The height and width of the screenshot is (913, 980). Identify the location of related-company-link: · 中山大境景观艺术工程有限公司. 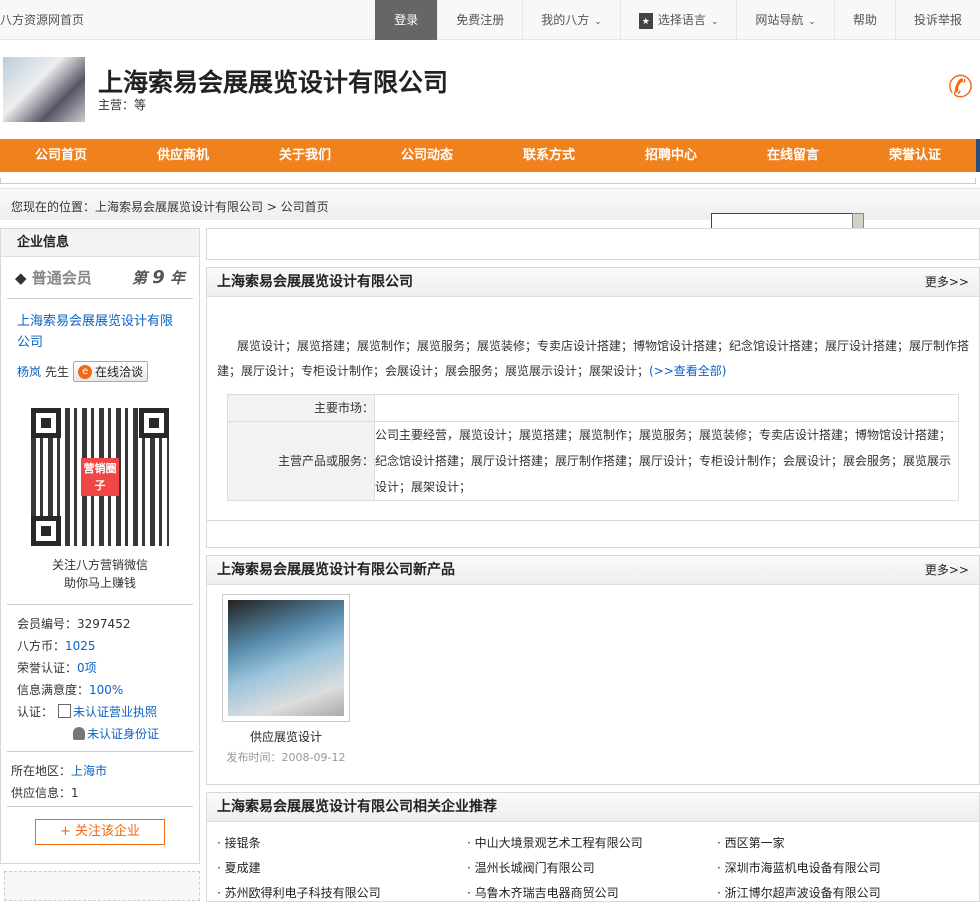
(592, 842).